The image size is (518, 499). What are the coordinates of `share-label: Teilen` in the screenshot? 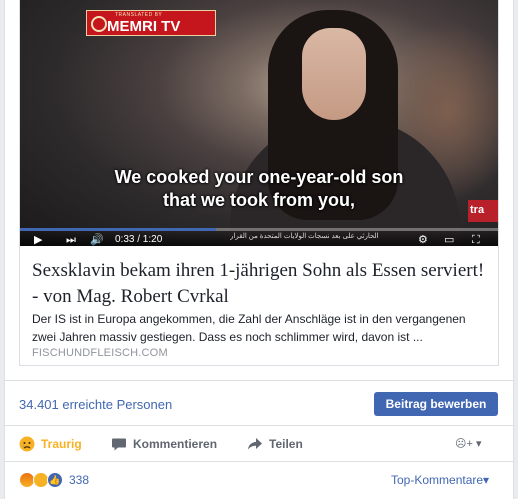 It's located at (286, 444).